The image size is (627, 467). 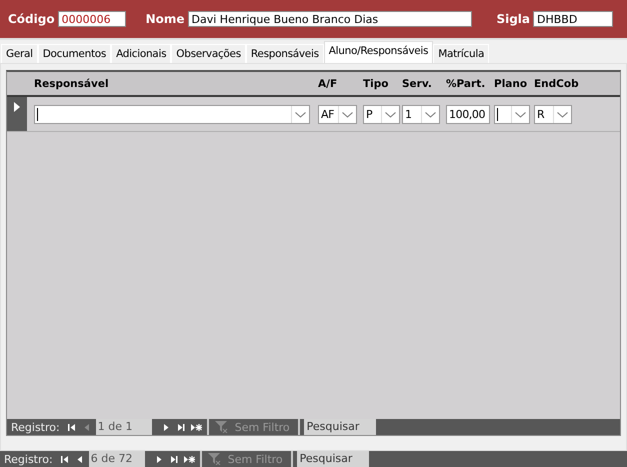 I want to click on column-header: EndCob, so click(x=556, y=84).